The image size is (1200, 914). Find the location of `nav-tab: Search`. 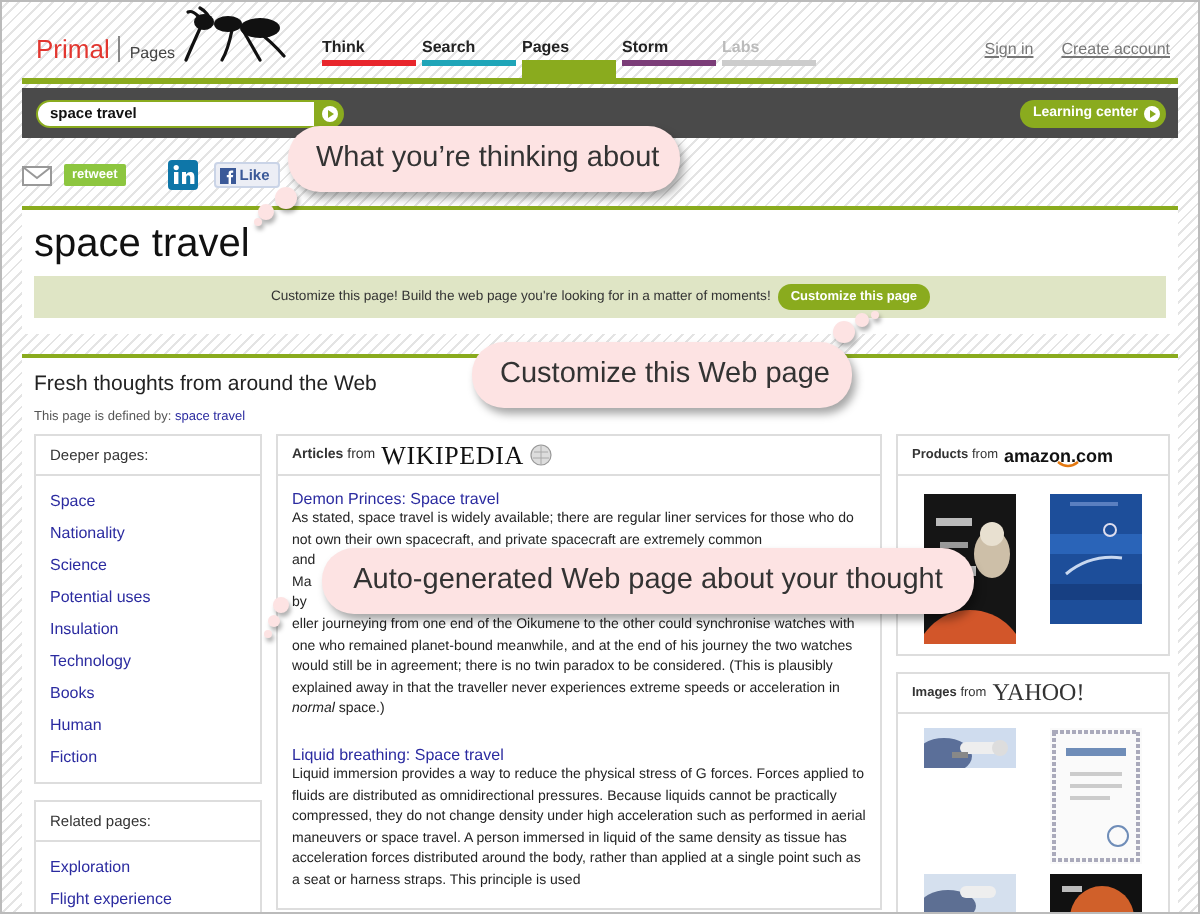

nav-tab: Search is located at coordinates (469, 40).